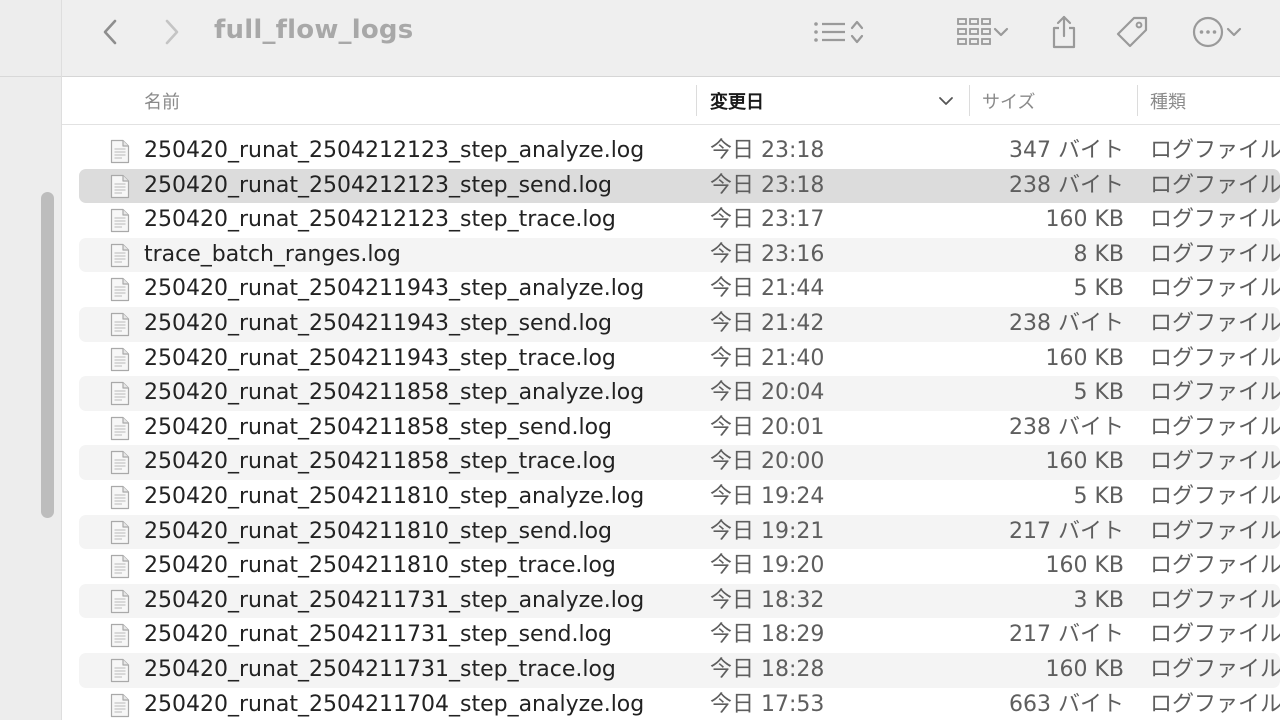  Describe the element at coordinates (1098, 254) in the screenshot. I see `file-size: 8 KB` at that location.